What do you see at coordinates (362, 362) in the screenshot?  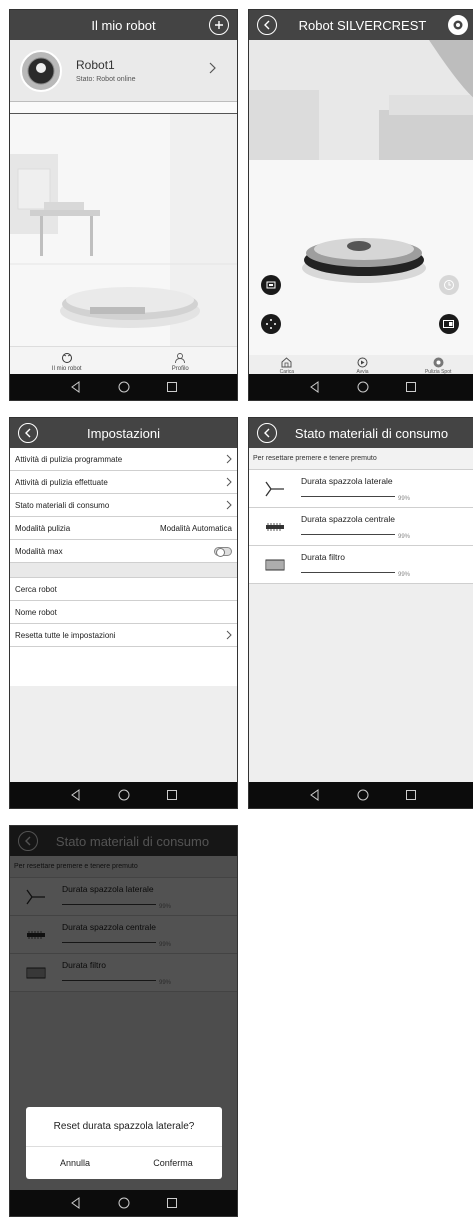 I see `play-icon` at bounding box center [362, 362].